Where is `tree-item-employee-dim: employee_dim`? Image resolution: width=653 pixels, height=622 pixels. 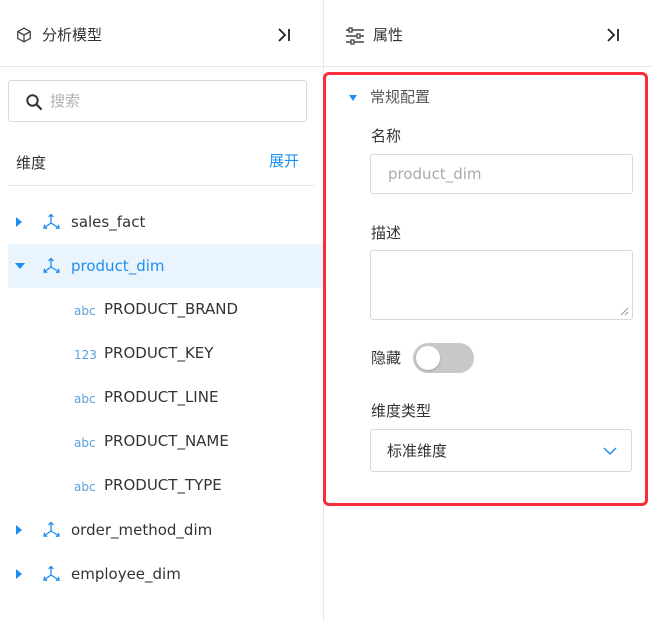 tree-item-employee-dim: employee_dim is located at coordinates (165, 574).